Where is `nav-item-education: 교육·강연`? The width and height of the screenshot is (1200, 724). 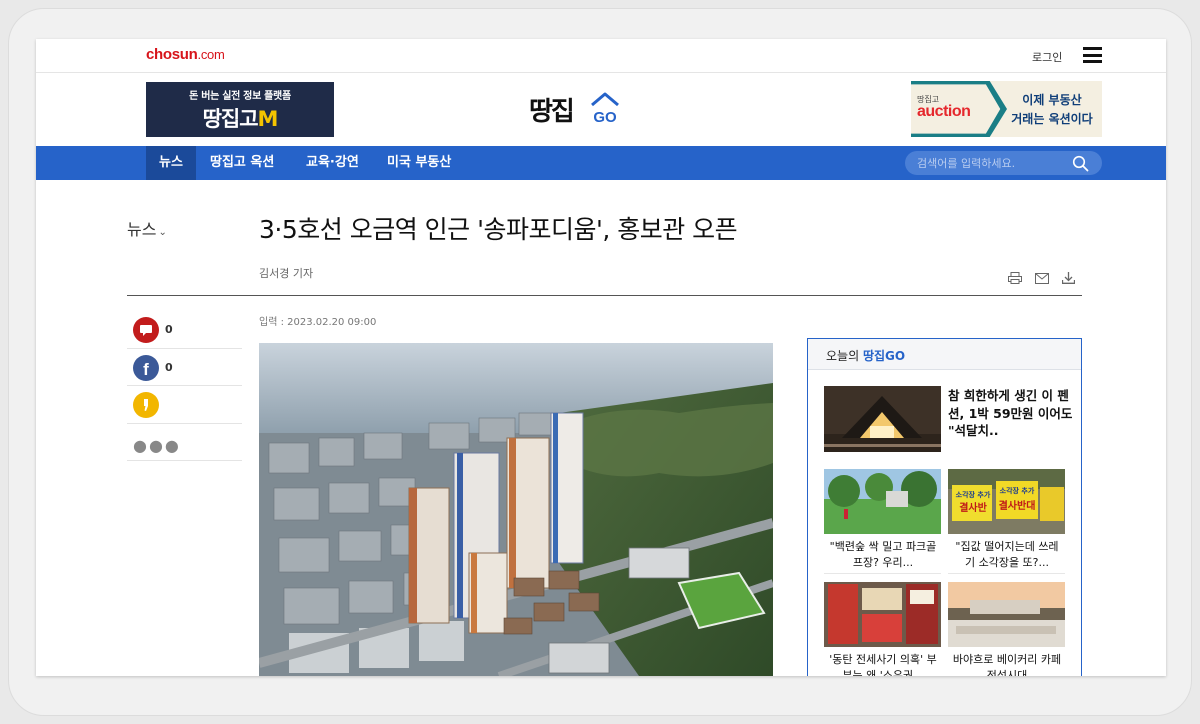
nav-item-education: 교육·강연 is located at coordinates (332, 163).